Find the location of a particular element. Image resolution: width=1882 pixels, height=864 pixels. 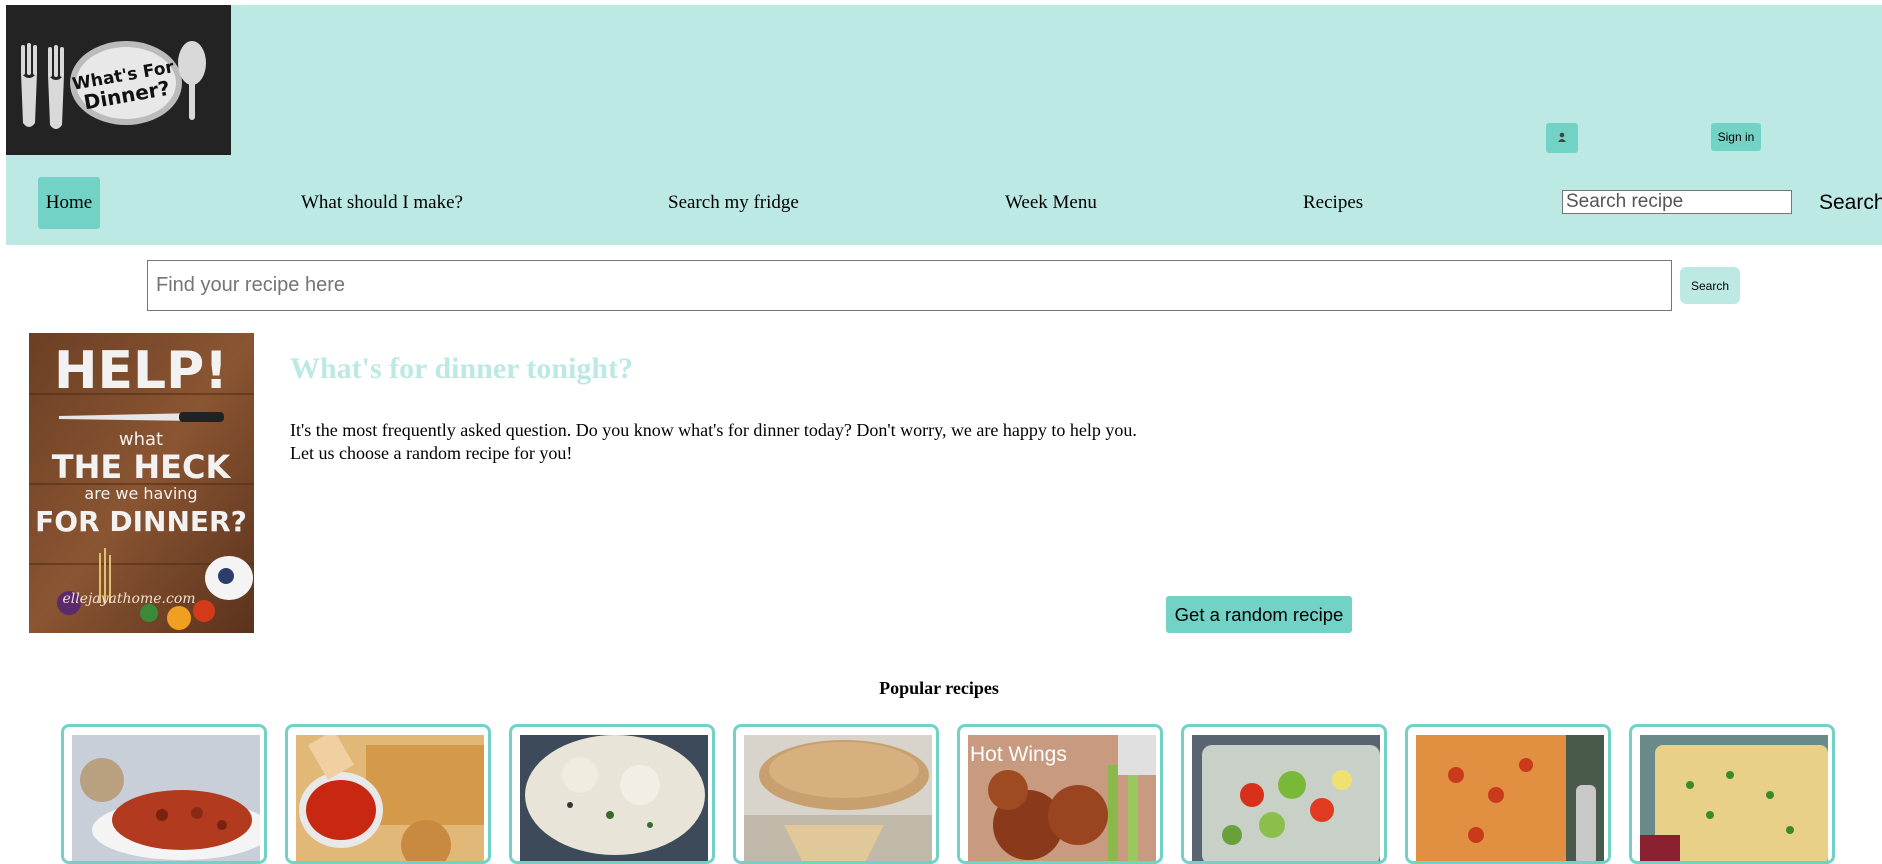

poster-line-2: what is located at coordinates (141, 439).